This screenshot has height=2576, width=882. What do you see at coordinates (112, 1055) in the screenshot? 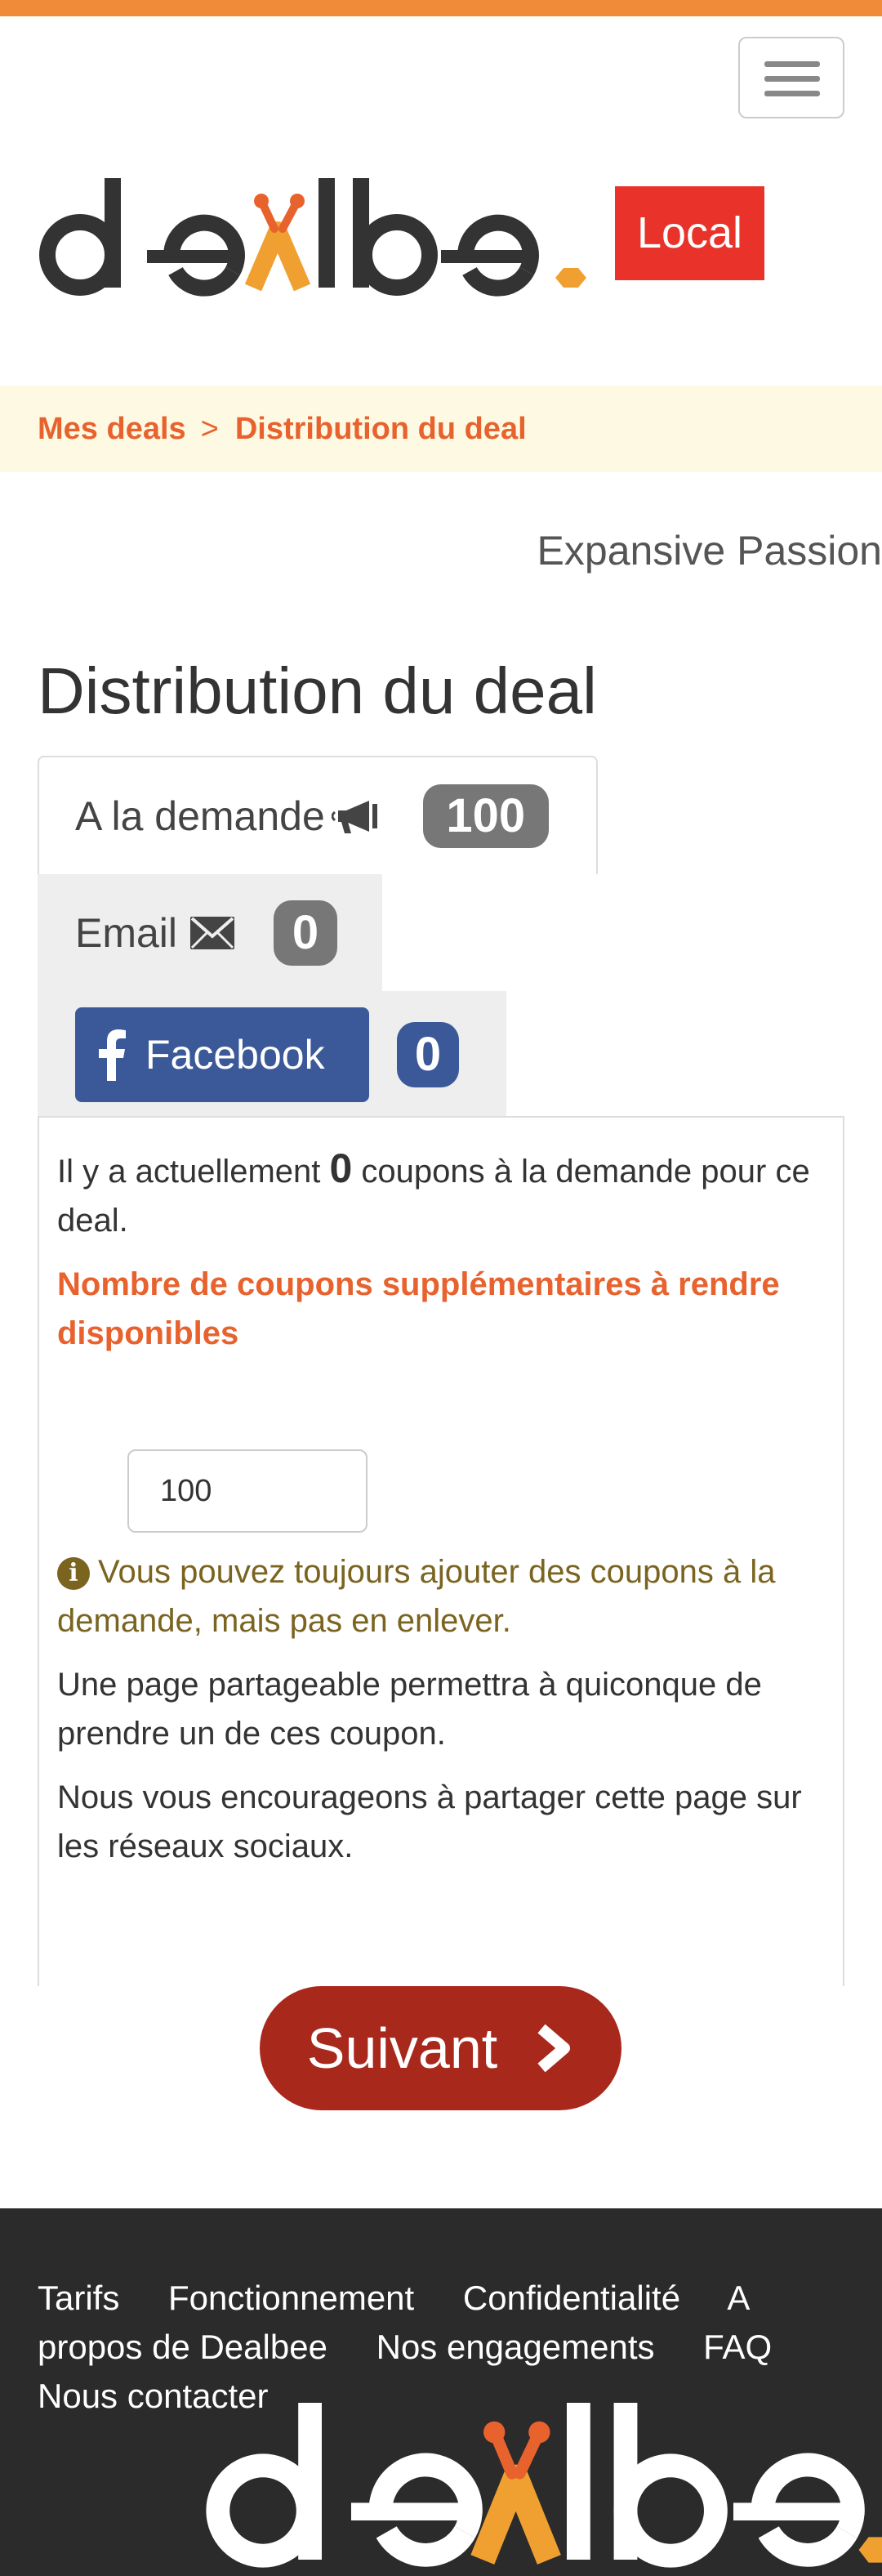
I see `facebook-icon` at bounding box center [112, 1055].